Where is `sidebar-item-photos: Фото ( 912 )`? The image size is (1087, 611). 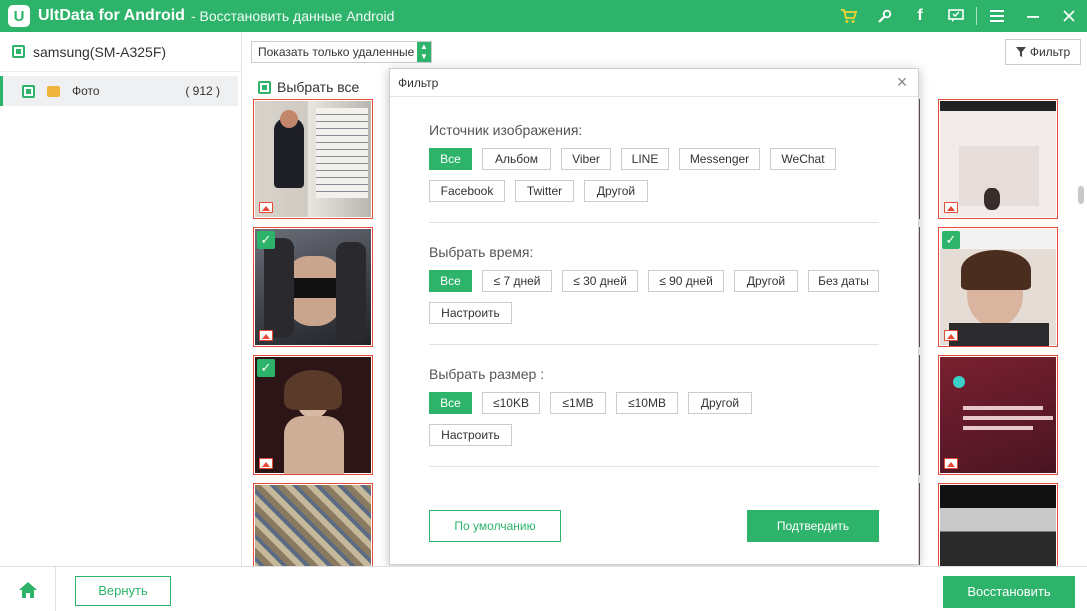
sidebar-item-photos: Фото ( 912 ) is located at coordinates (119, 91).